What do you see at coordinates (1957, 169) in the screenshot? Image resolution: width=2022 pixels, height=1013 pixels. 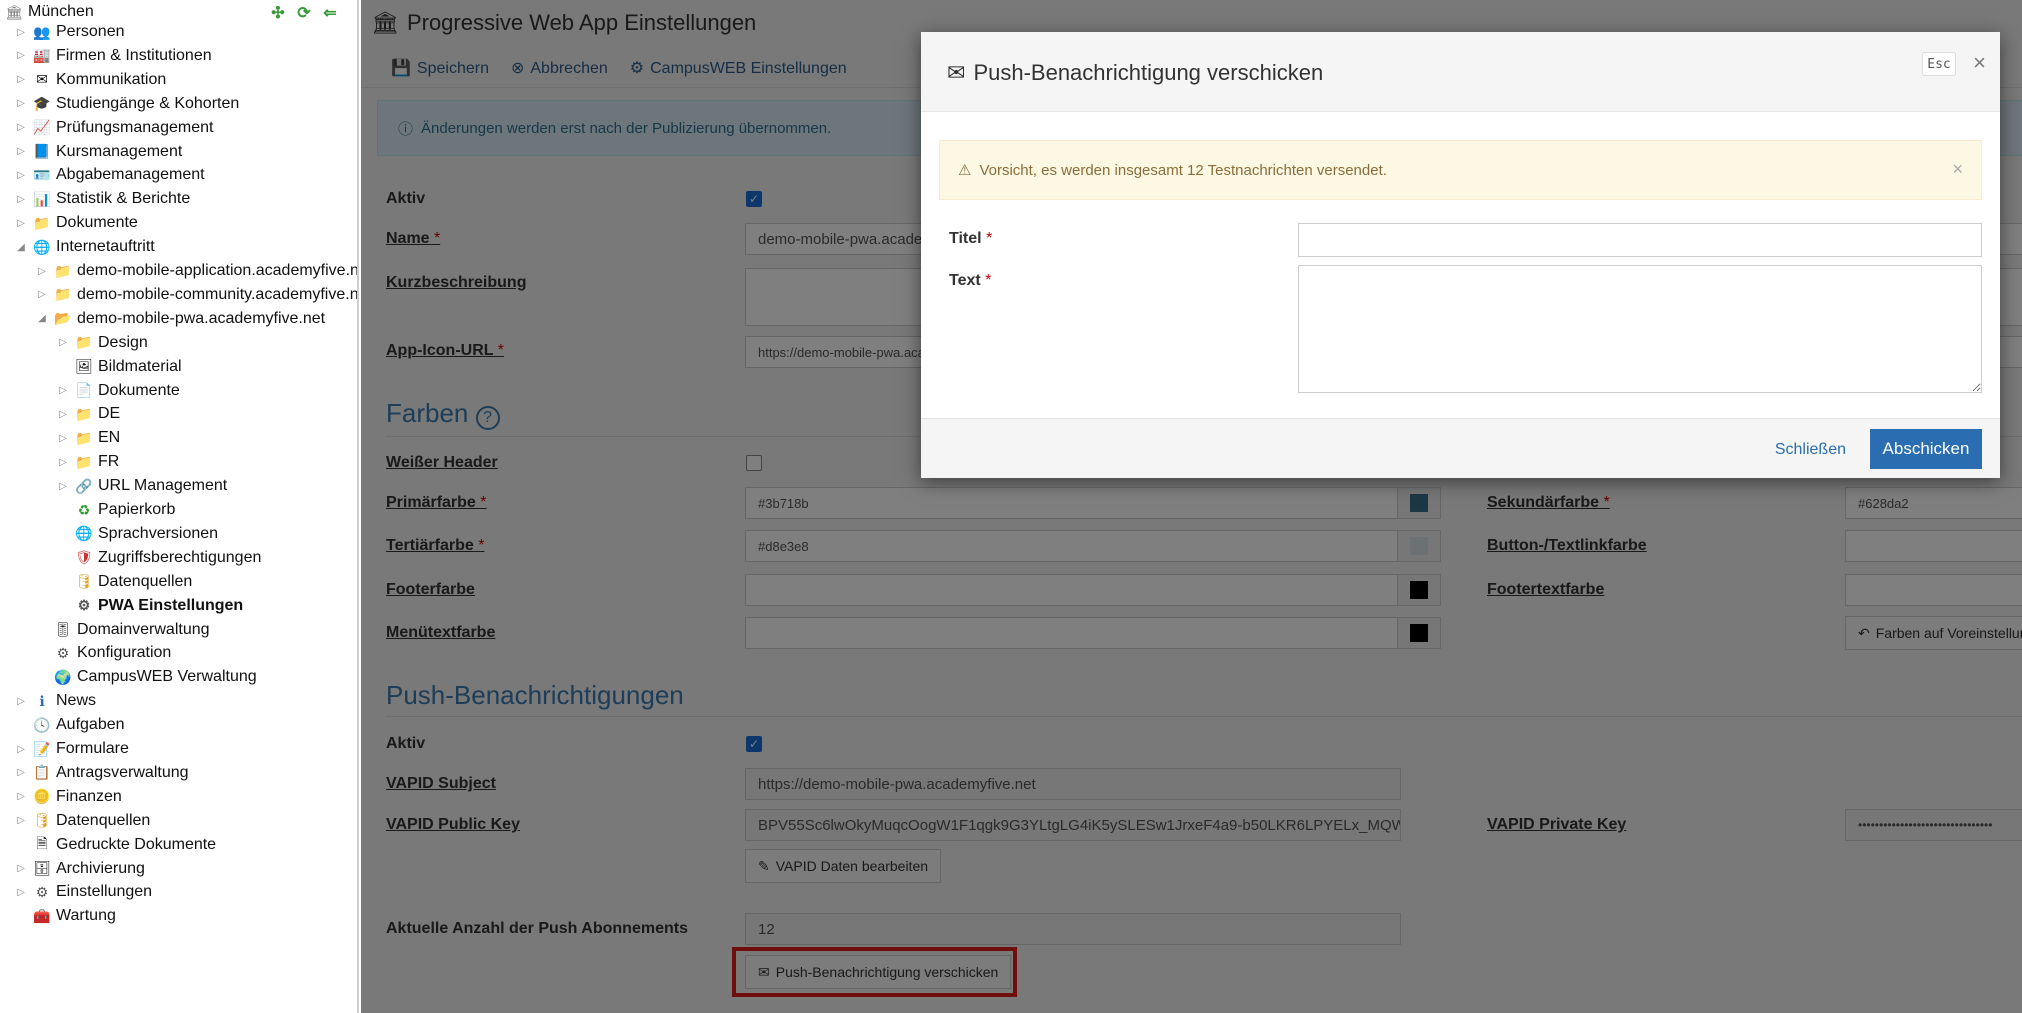 I see `alert-close-icon: ×` at bounding box center [1957, 169].